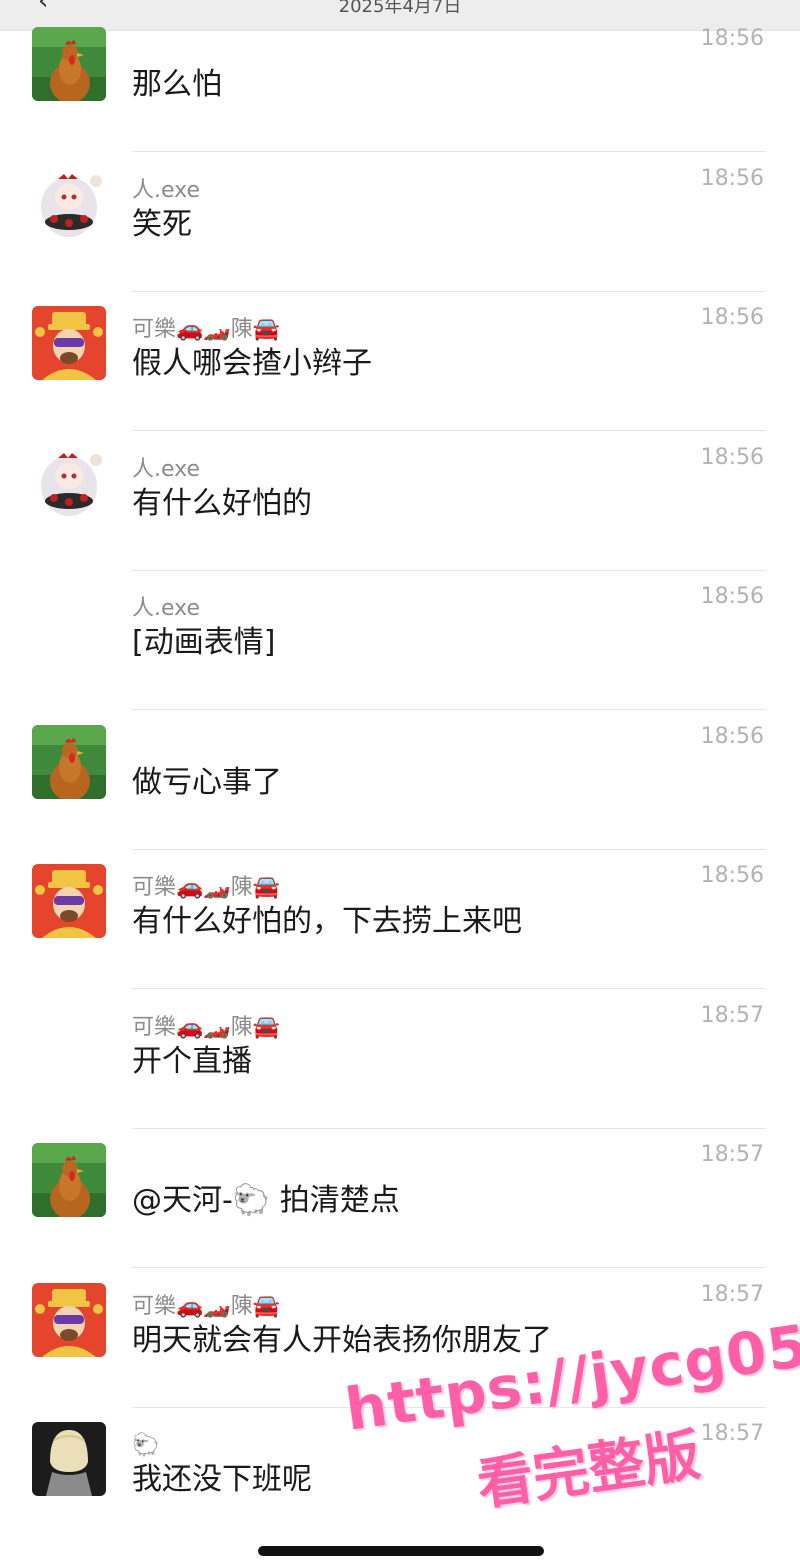  What do you see at coordinates (400, 82) in the screenshot?
I see `message-row: 18:56 那么怕` at bounding box center [400, 82].